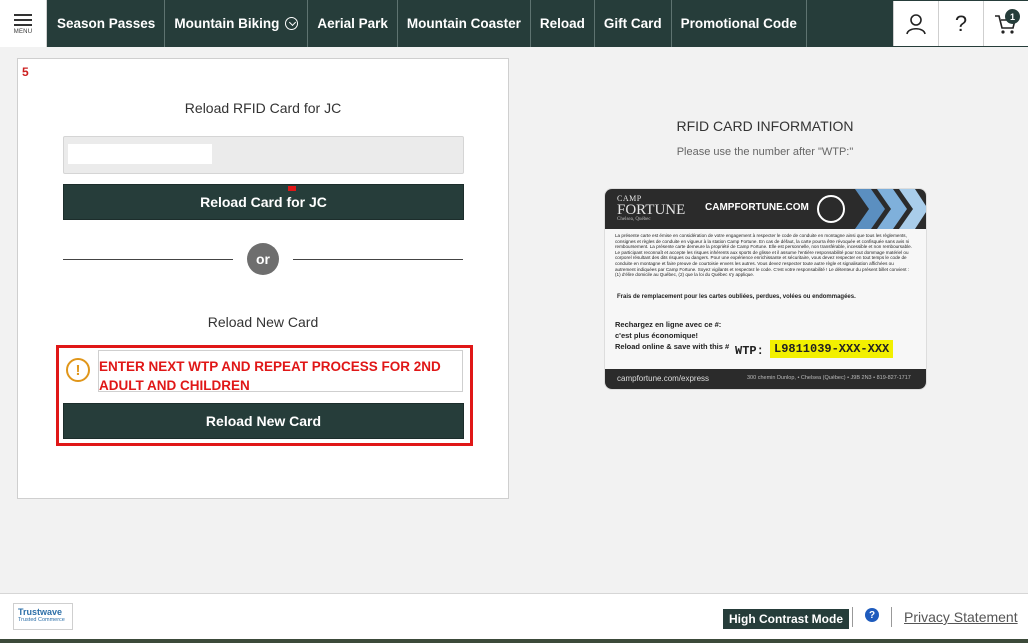 This screenshot has width=1028, height=643. I want to click on header-actions: ? 1, so click(960, 23).